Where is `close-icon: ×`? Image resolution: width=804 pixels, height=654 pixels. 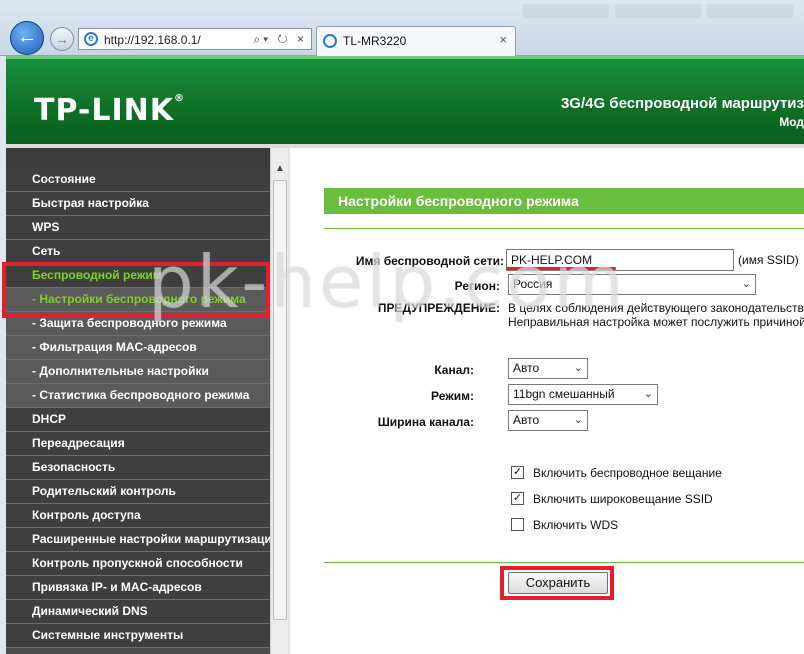 close-icon: × is located at coordinates (503, 39).